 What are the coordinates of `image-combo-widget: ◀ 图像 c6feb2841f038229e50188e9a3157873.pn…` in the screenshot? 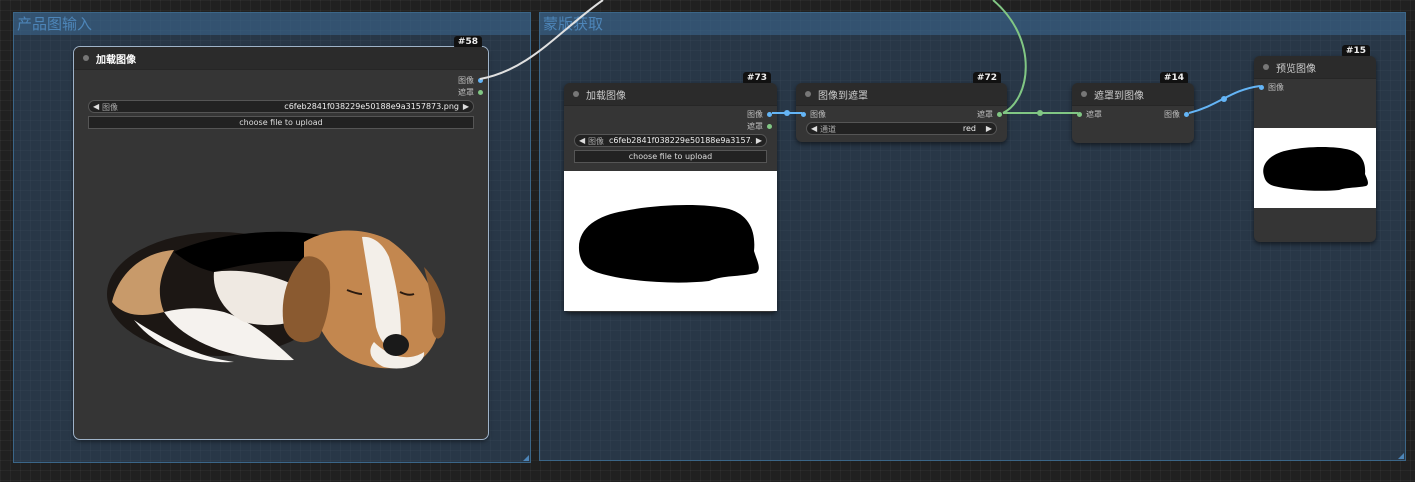 It's located at (281, 106).